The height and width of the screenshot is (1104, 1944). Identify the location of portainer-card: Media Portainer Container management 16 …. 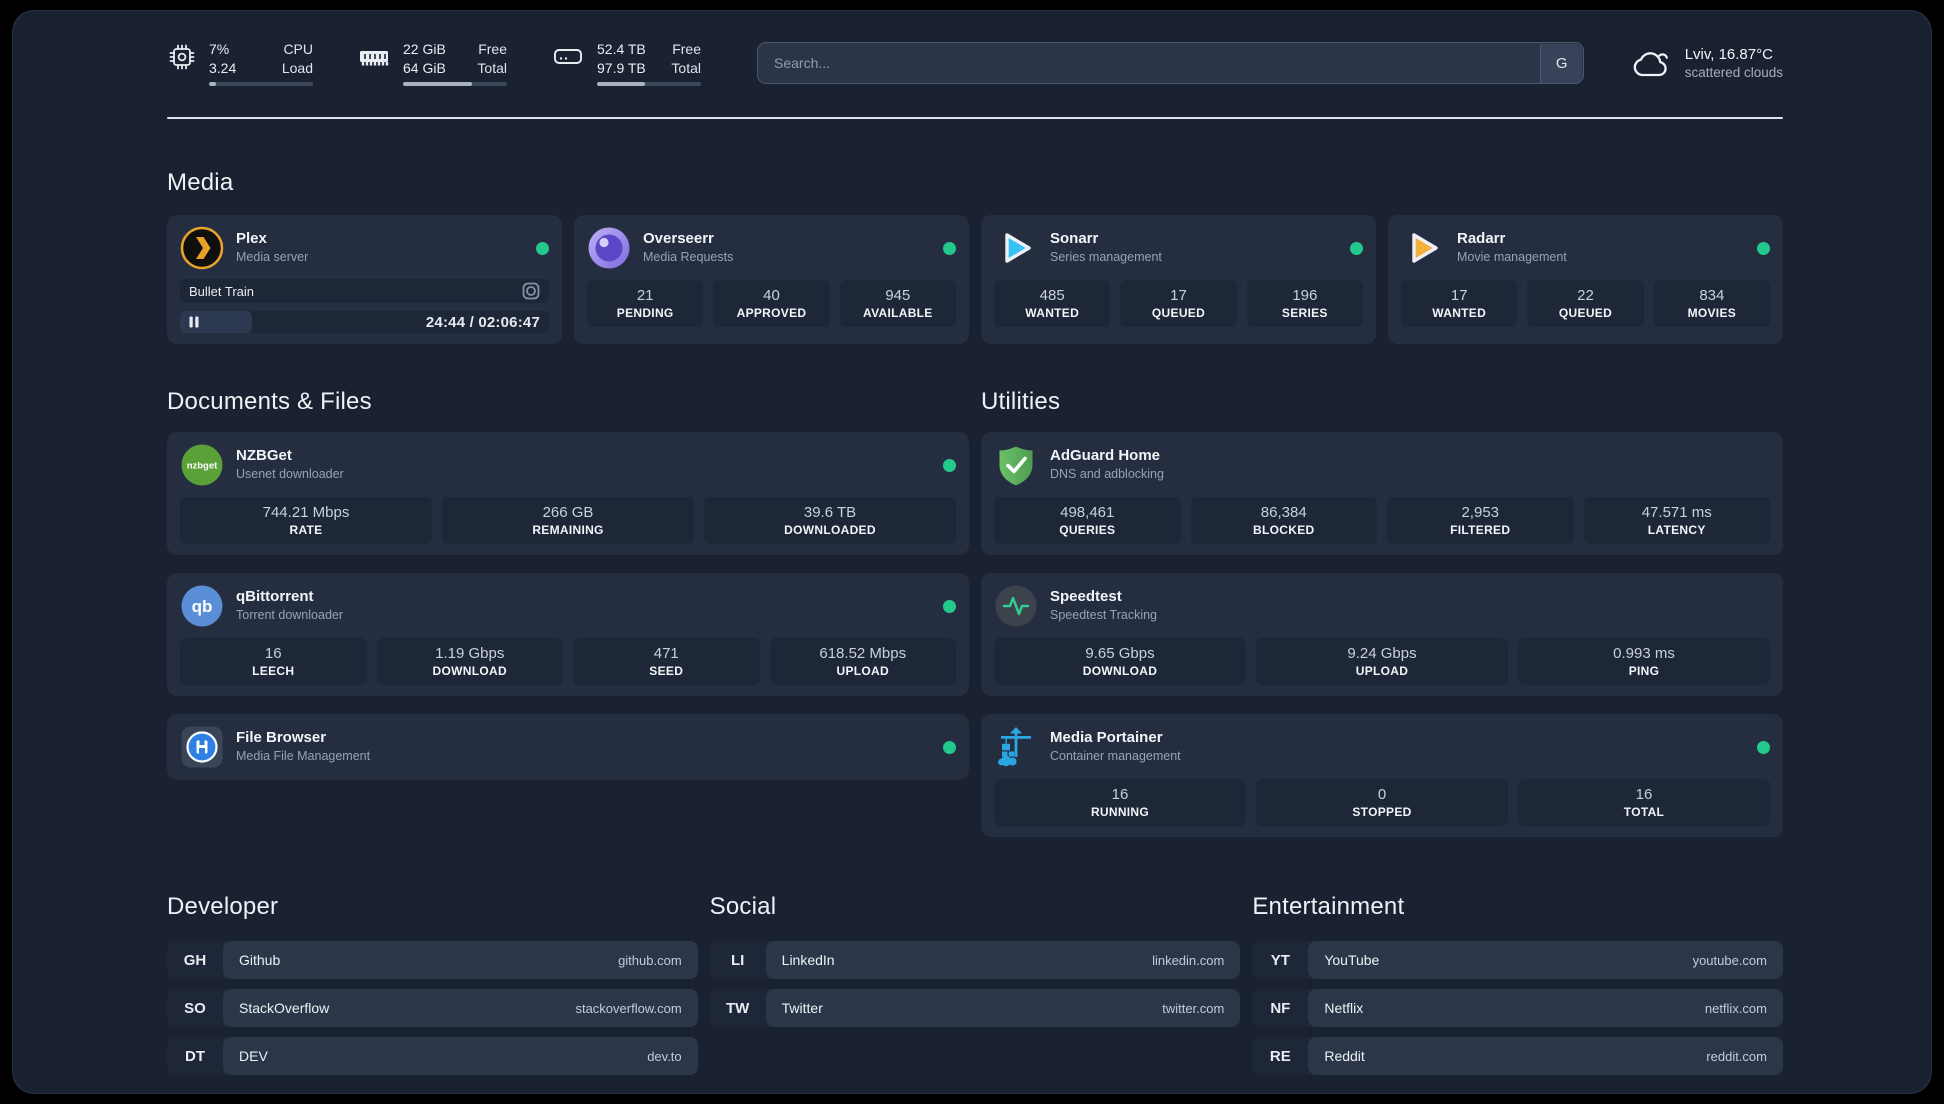
(1382, 775).